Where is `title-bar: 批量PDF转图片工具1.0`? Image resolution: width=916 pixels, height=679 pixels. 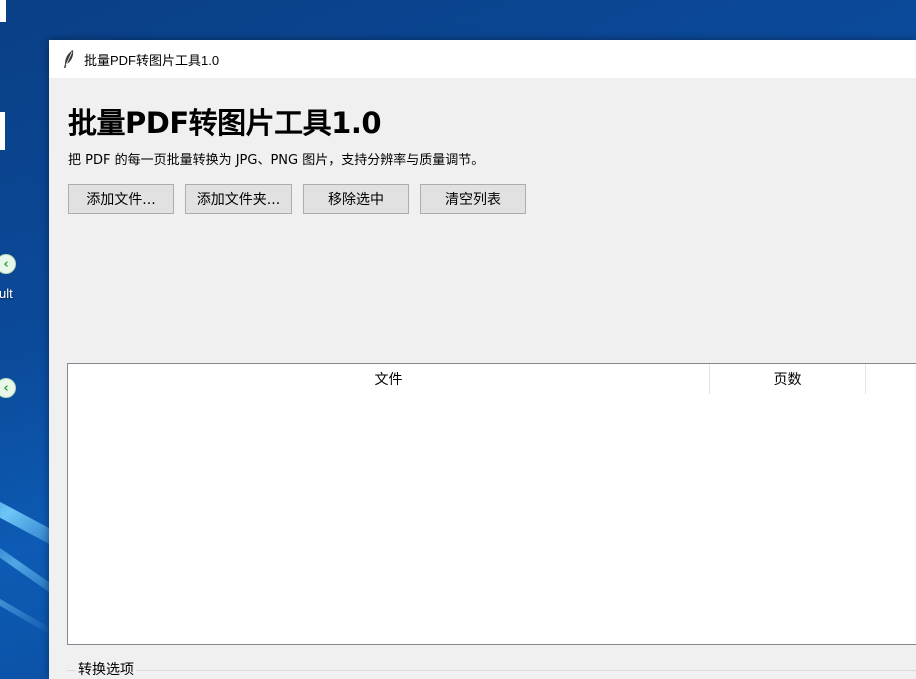 title-bar: 批量PDF转图片工具1.0 is located at coordinates (482, 59).